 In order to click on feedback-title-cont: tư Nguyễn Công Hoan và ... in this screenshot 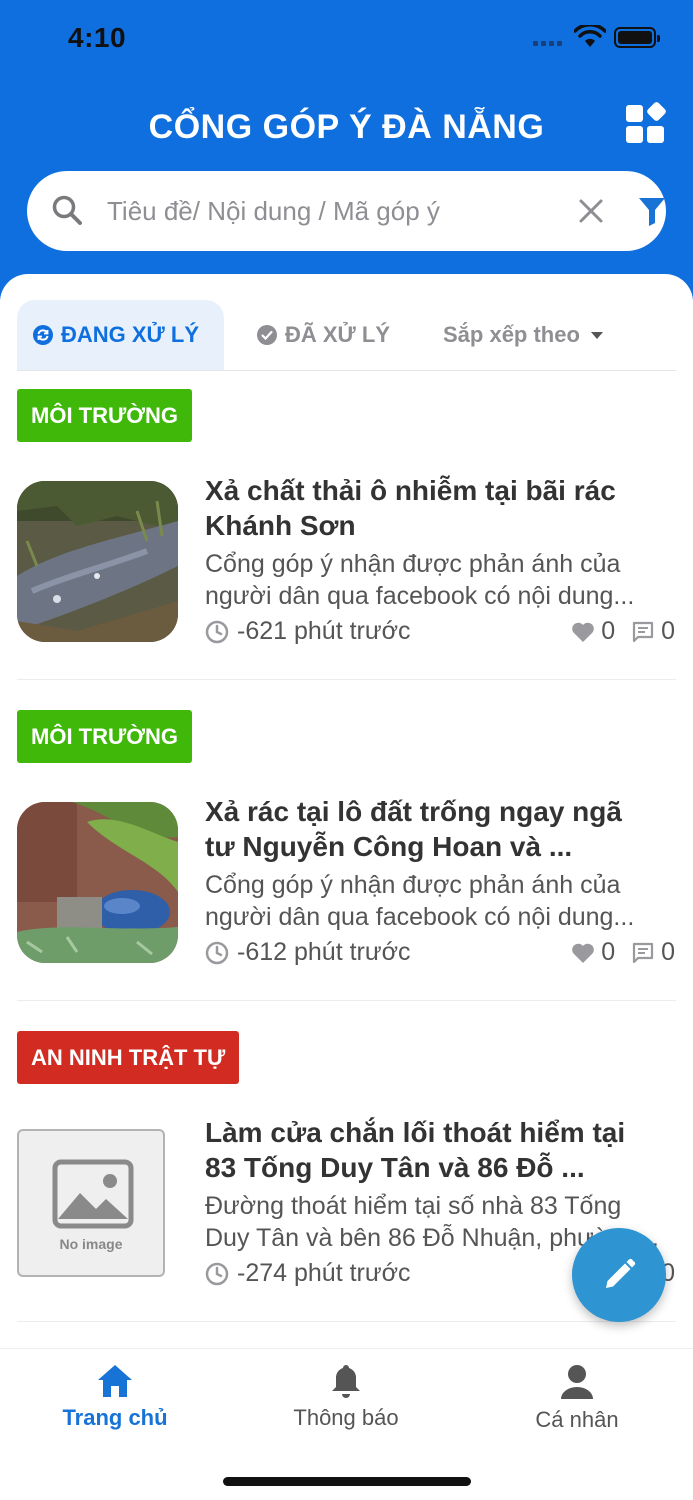, I will do `click(389, 846)`.